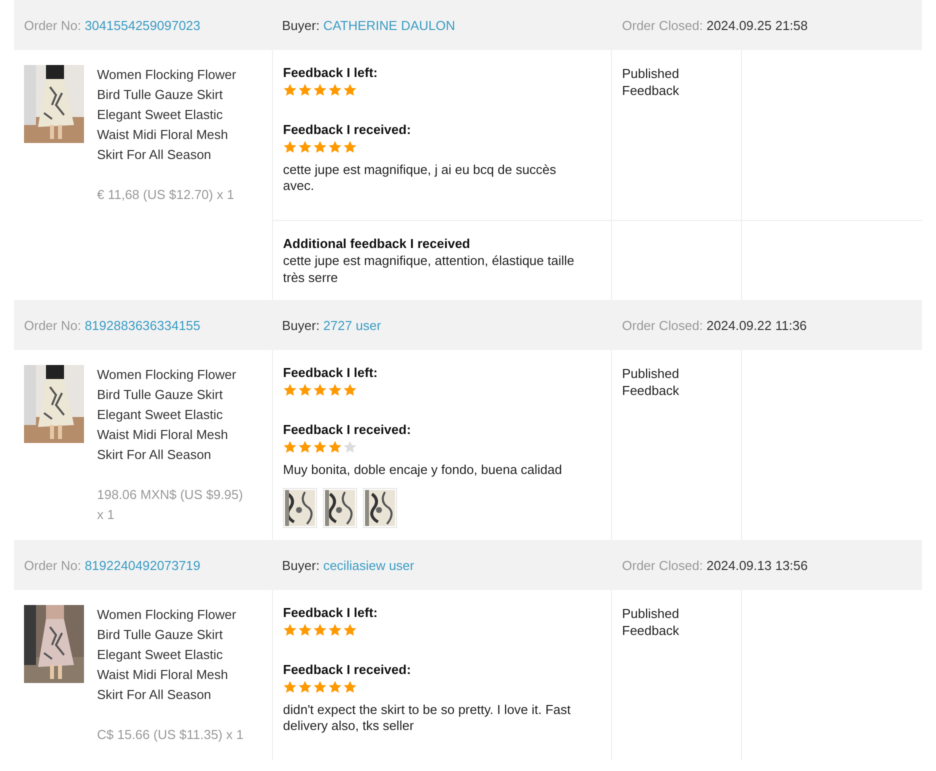 The height and width of the screenshot is (771, 936). I want to click on closed-date: 2024.09.22 11:36, so click(756, 325).